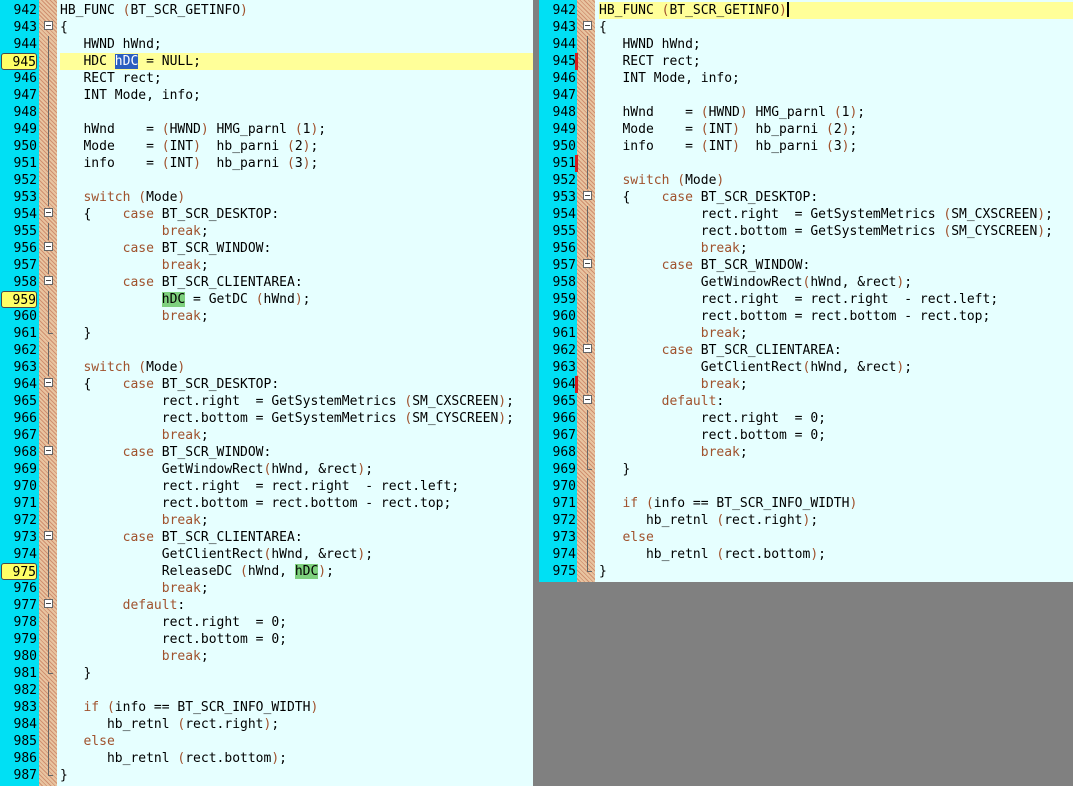 This screenshot has width=1073, height=786. Describe the element at coordinates (836, 503) in the screenshot. I see `code-text: if (info == BT_SCR_INFO_WIDTH)` at that location.